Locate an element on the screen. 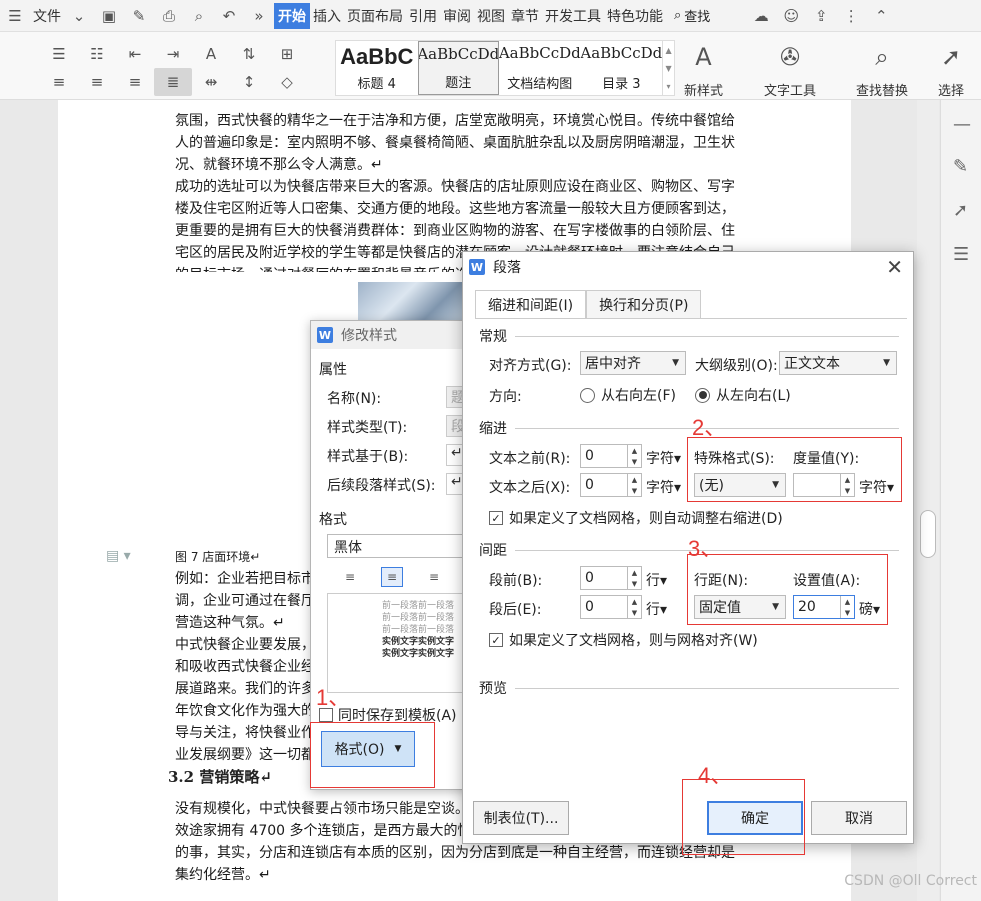 The width and height of the screenshot is (981, 901). tab-section: 章节 is located at coordinates (525, 16).